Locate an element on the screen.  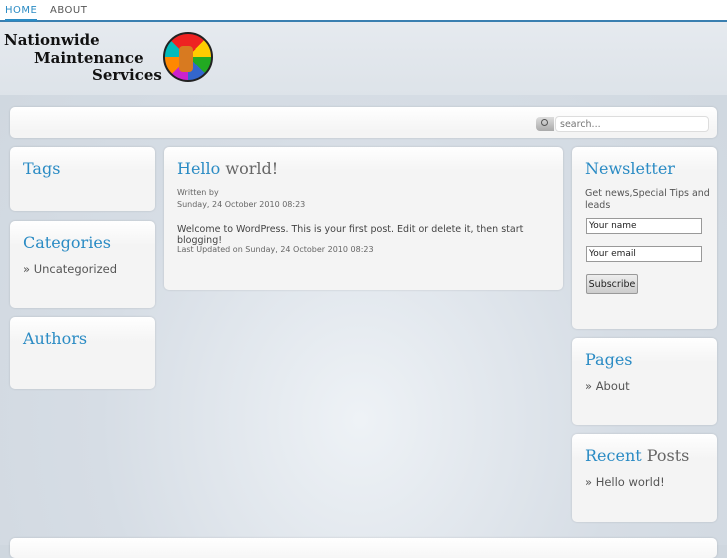
name-field is located at coordinates (644, 226).